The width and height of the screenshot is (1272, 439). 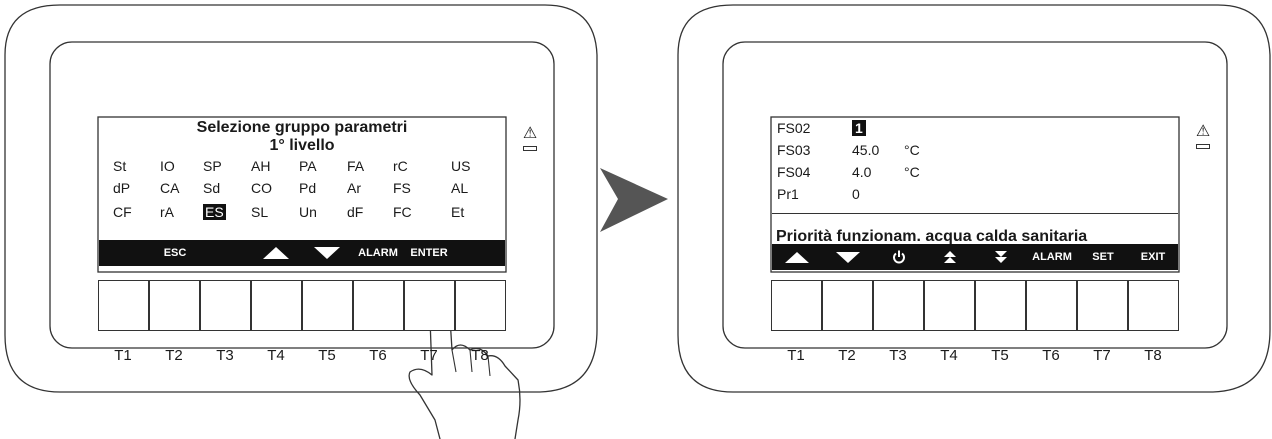 What do you see at coordinates (170, 188) in the screenshot?
I see `parameter-group-code: CA` at bounding box center [170, 188].